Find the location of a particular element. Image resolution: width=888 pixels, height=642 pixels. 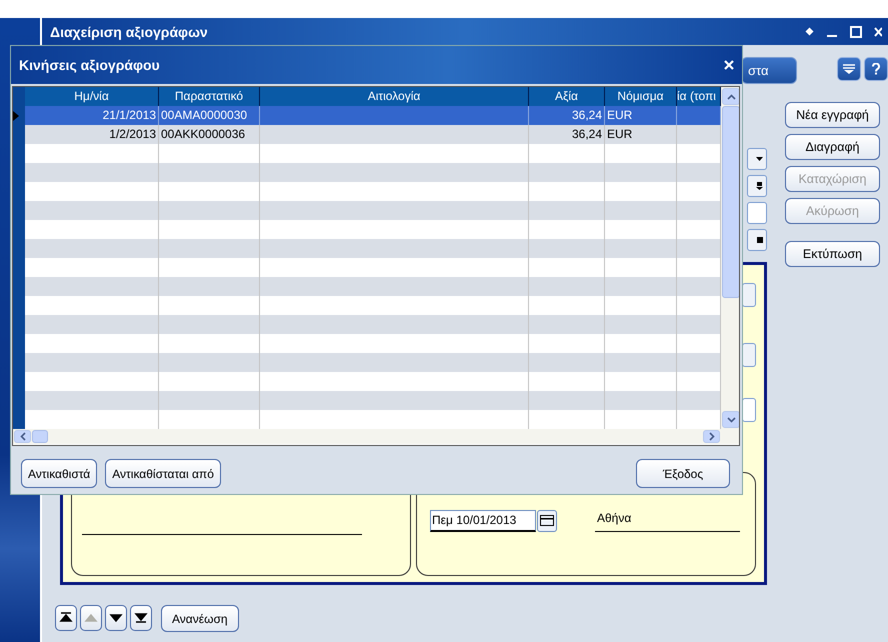

table-row: 21/1/2013 00AMA0000030 36,24 EUR is located at coordinates (367, 115).